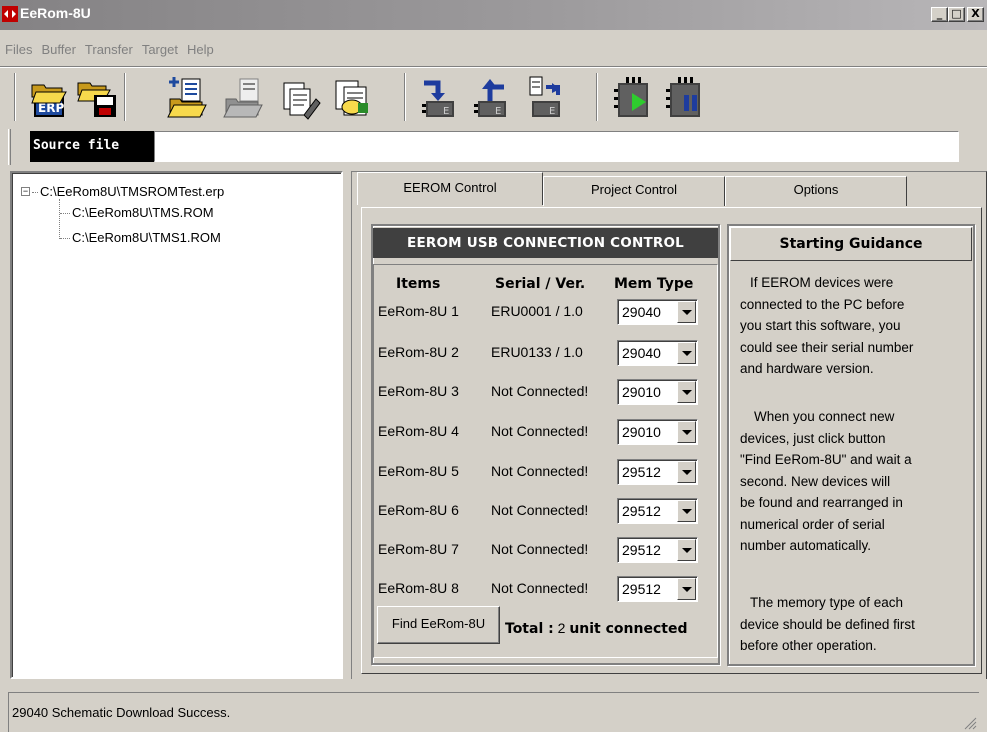 This screenshot has width=987, height=732. I want to click on save-project-button, so click(98, 97).